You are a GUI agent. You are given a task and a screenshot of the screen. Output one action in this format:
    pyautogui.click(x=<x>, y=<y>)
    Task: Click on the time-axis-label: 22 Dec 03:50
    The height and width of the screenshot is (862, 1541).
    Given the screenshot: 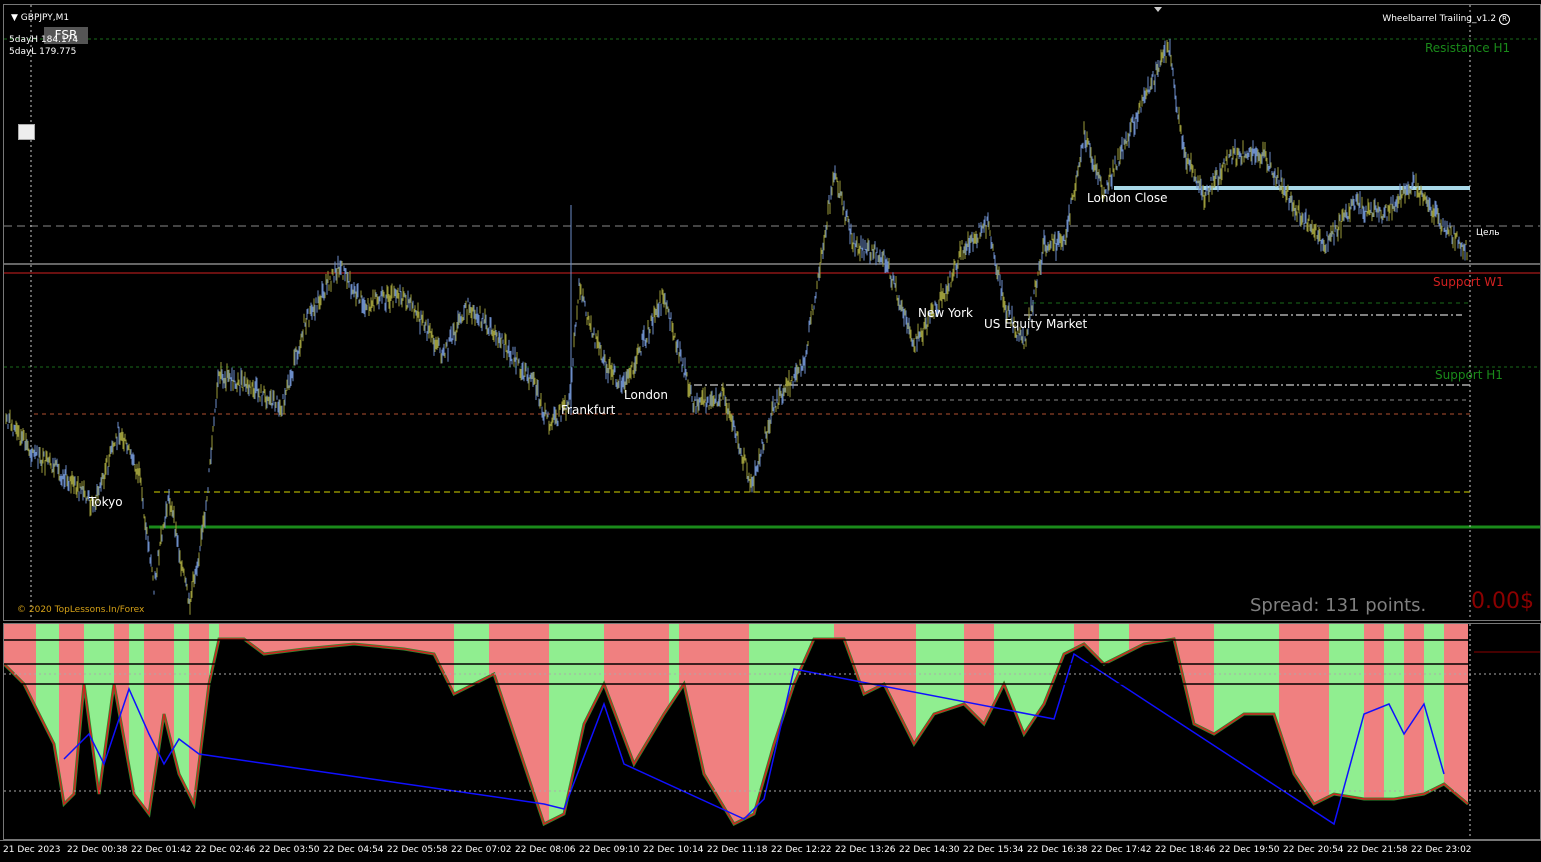 What is the action you would take?
    pyautogui.click(x=289, y=850)
    